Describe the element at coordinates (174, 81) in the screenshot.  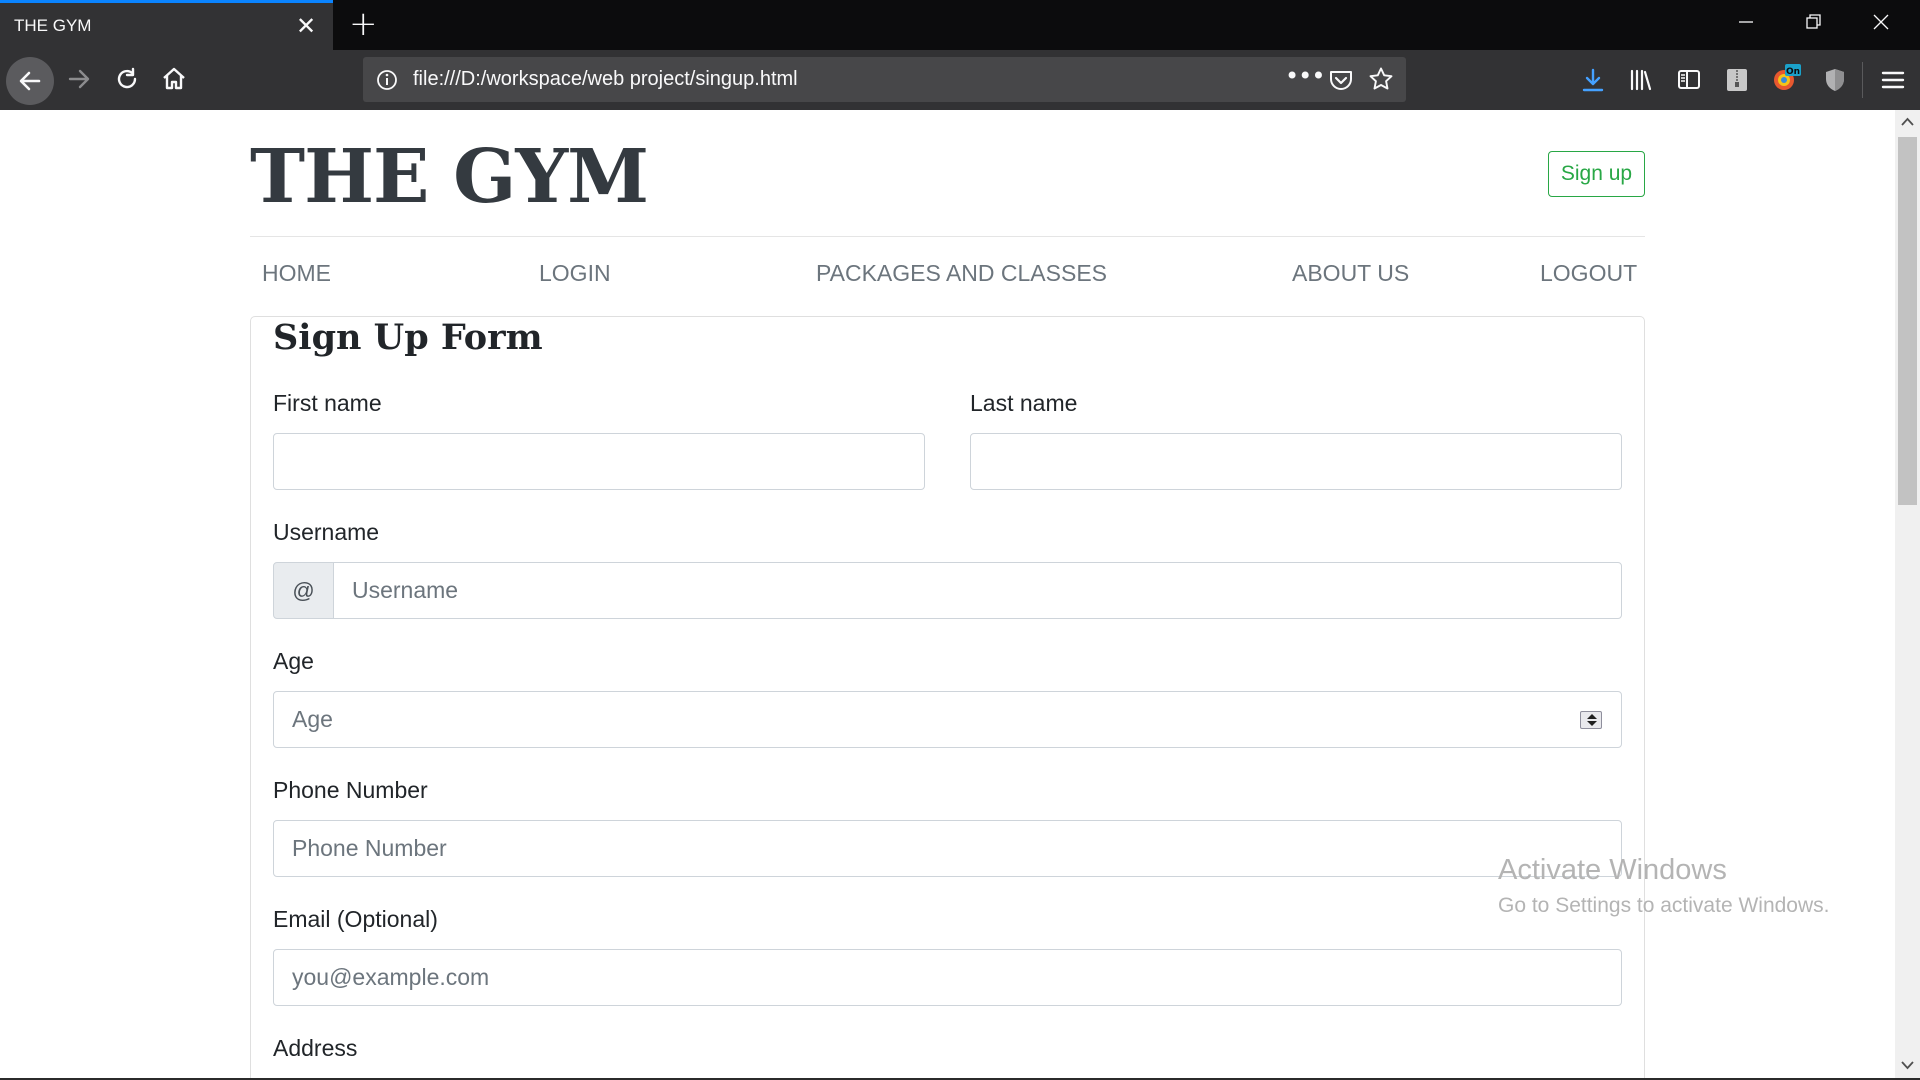
I see `home-icon` at that location.